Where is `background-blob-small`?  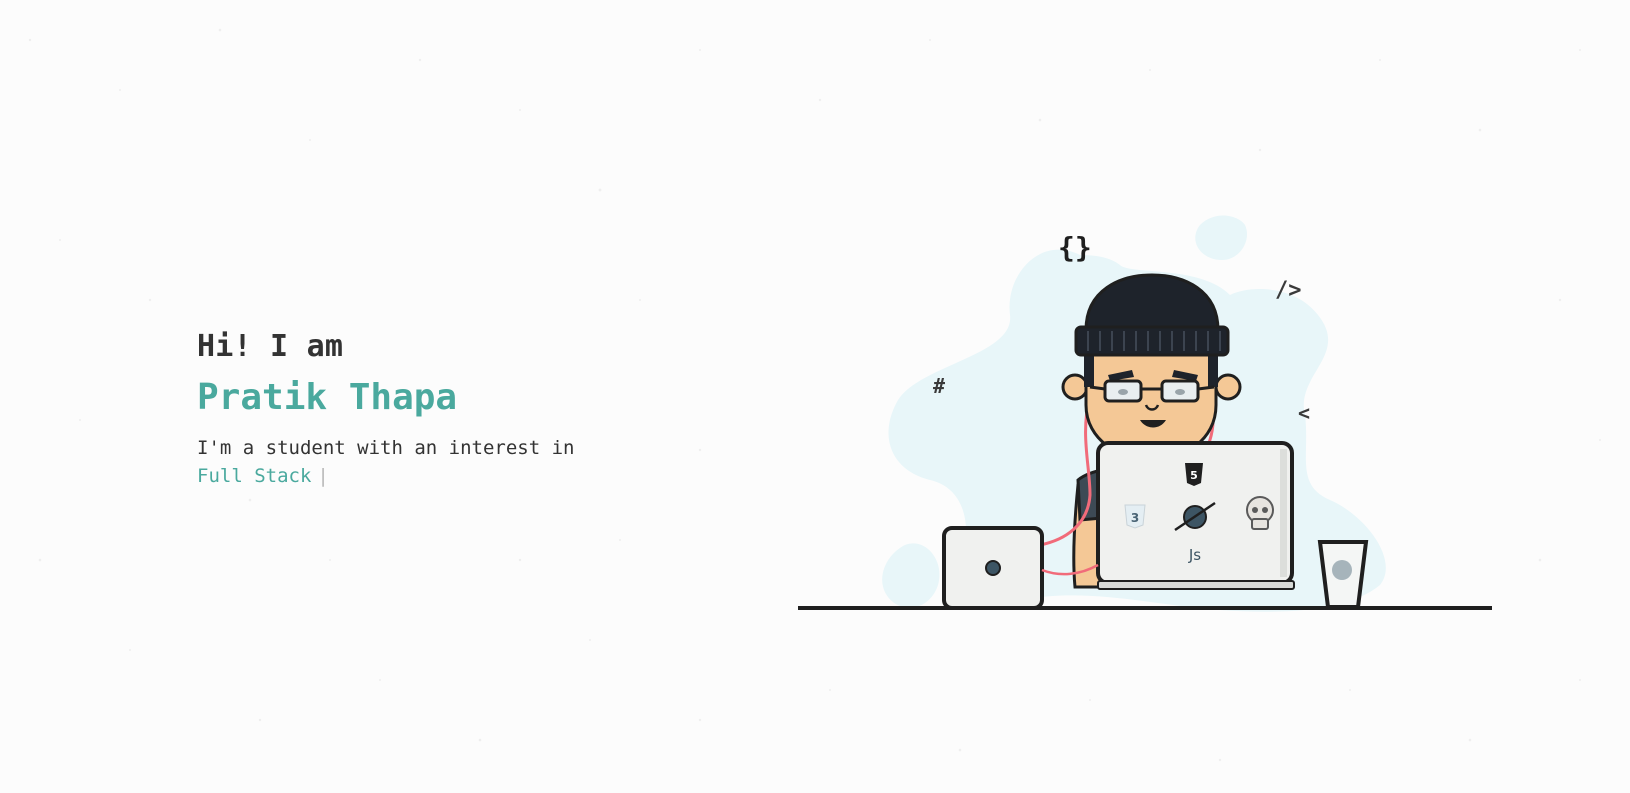
background-blob-small is located at coordinates (1221, 237).